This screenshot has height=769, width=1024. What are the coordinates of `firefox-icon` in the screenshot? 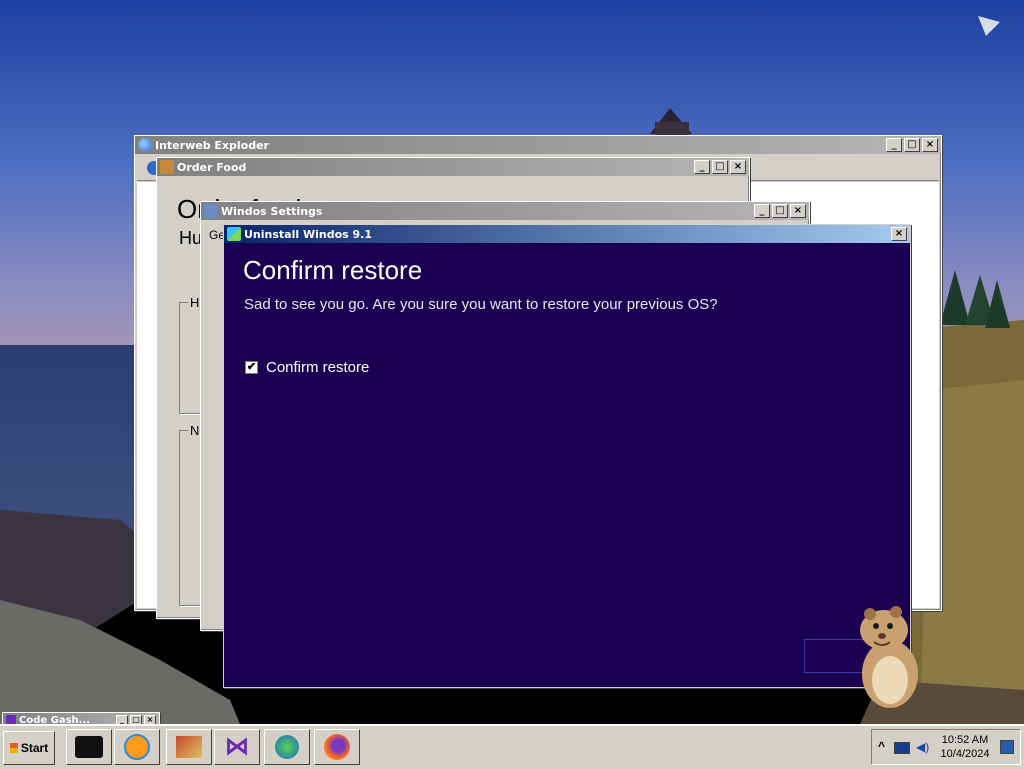 It's located at (337, 747).